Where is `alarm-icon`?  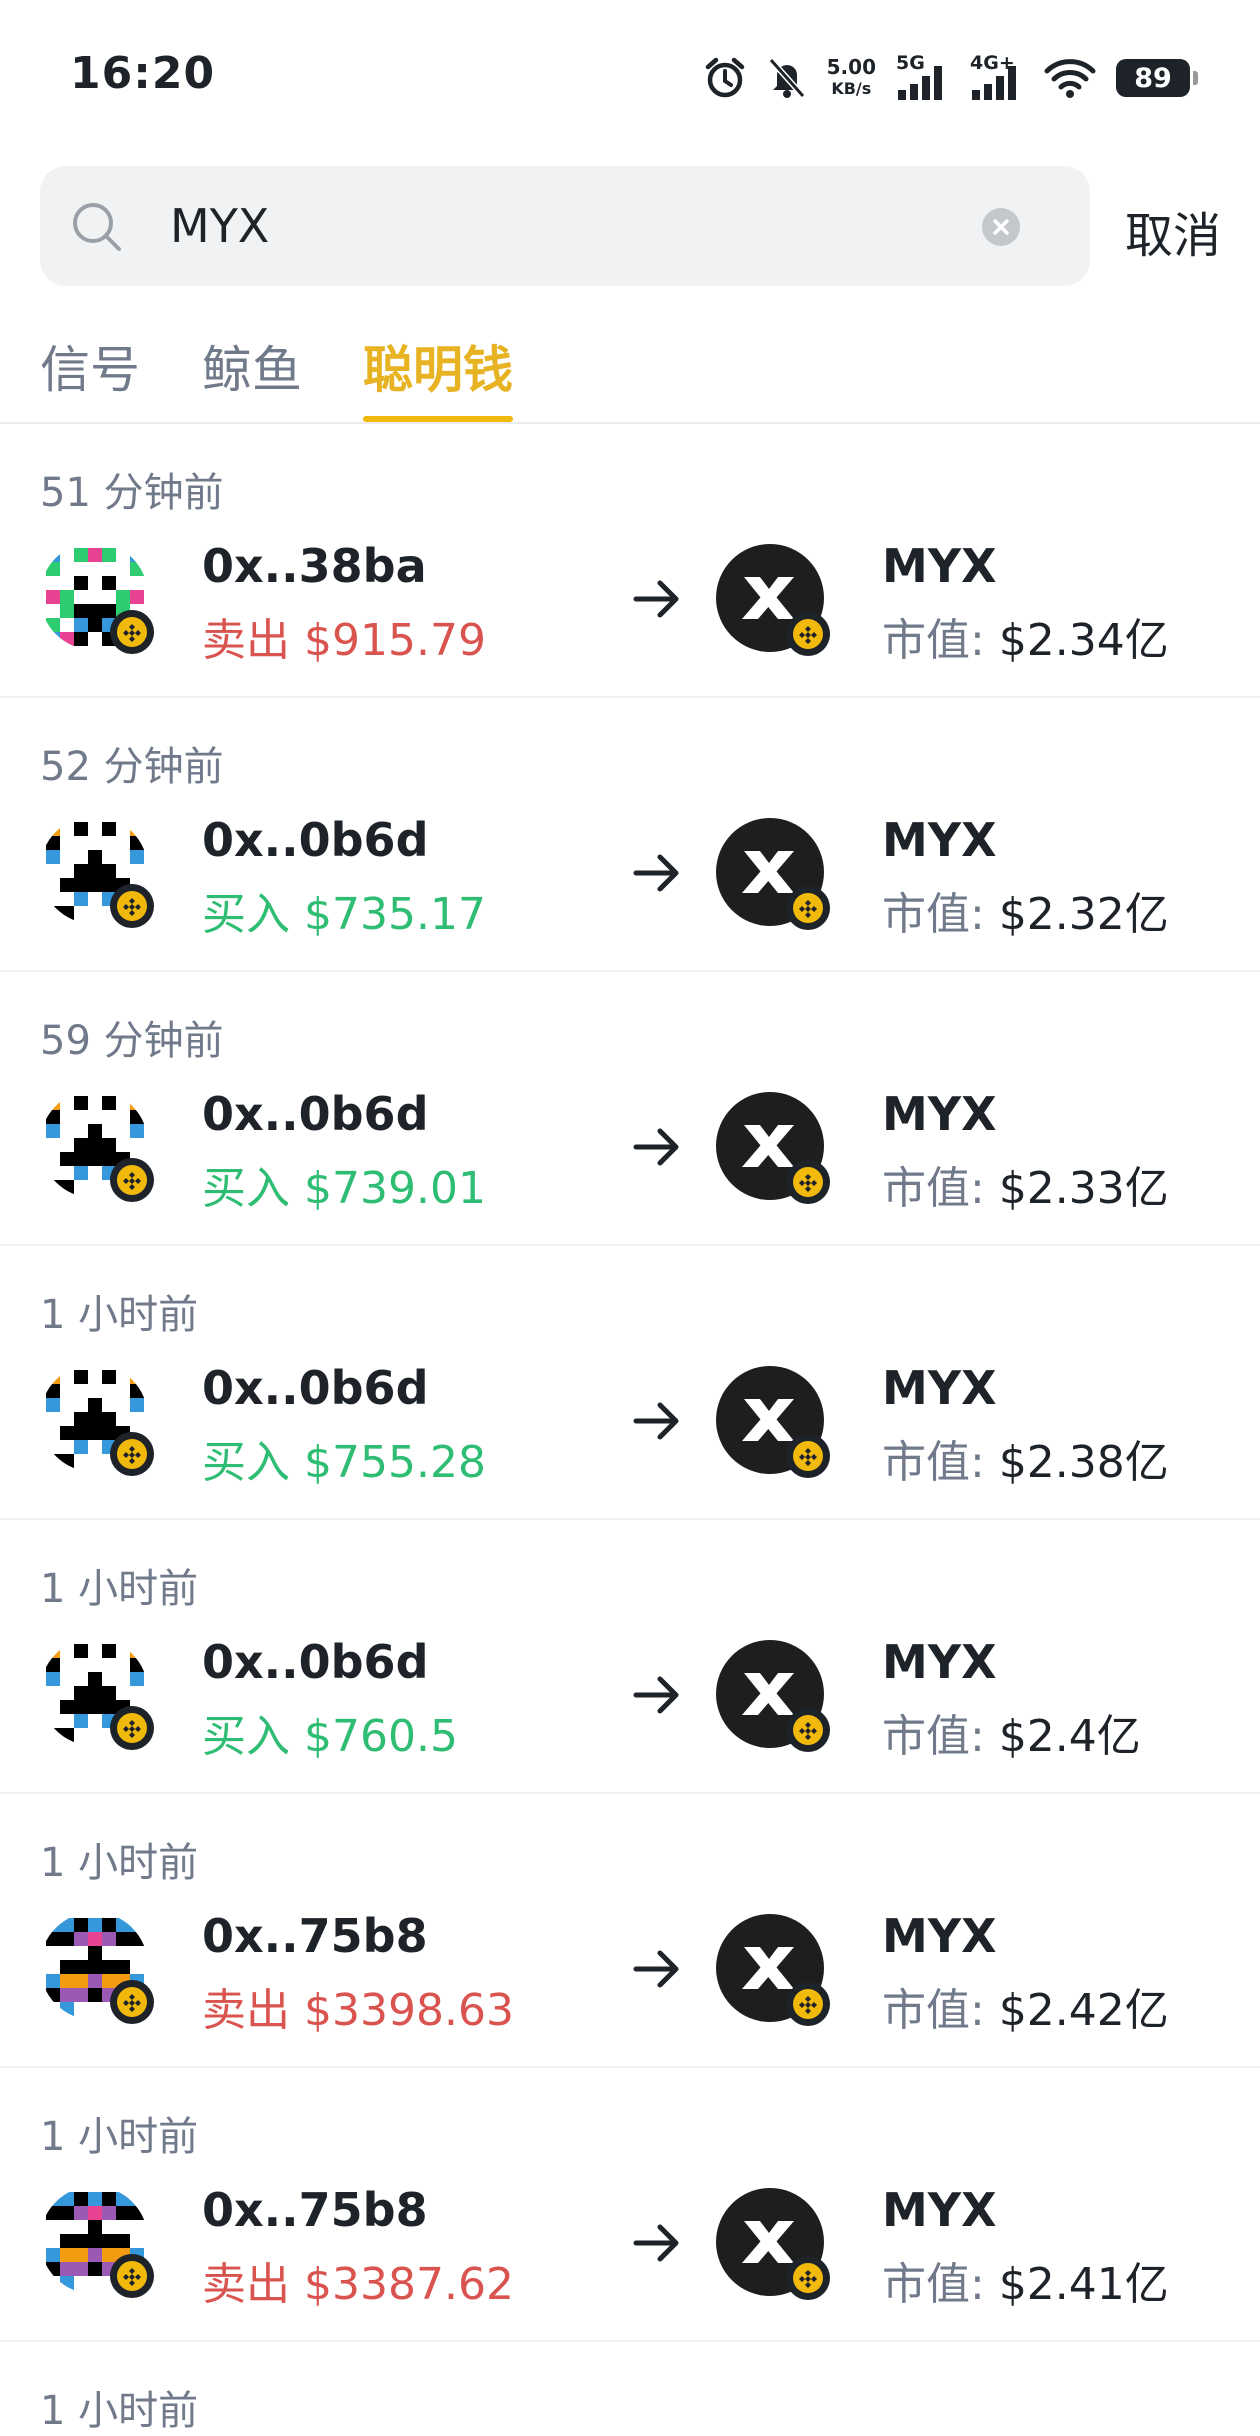
alarm-icon is located at coordinates (724, 77).